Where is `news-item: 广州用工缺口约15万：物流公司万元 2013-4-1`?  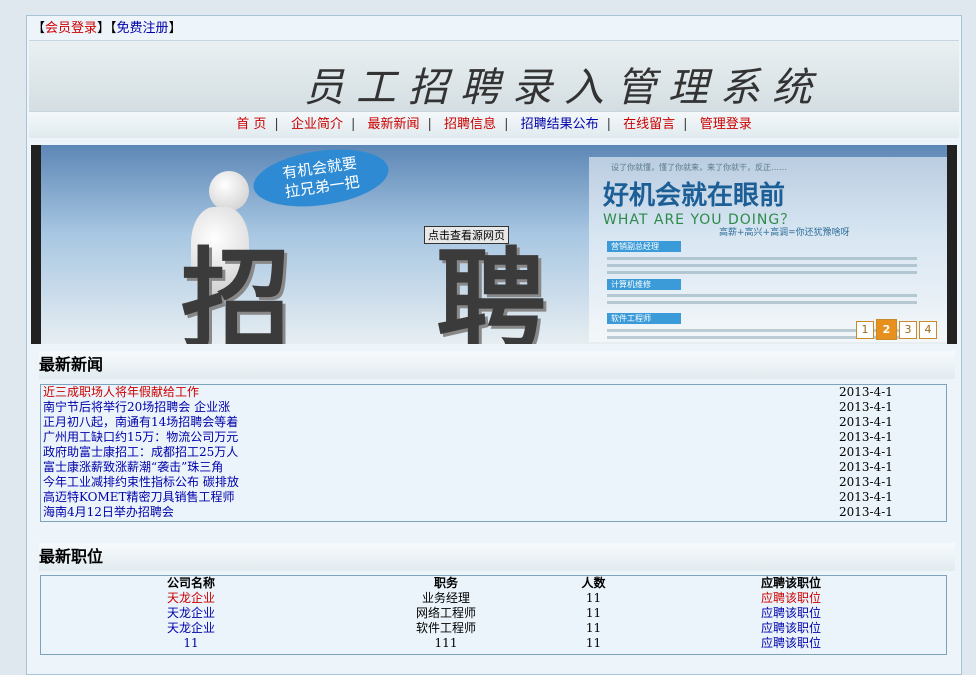 news-item: 广州用工缺口约15万：物流公司万元 2013-4-1 is located at coordinates (493, 437).